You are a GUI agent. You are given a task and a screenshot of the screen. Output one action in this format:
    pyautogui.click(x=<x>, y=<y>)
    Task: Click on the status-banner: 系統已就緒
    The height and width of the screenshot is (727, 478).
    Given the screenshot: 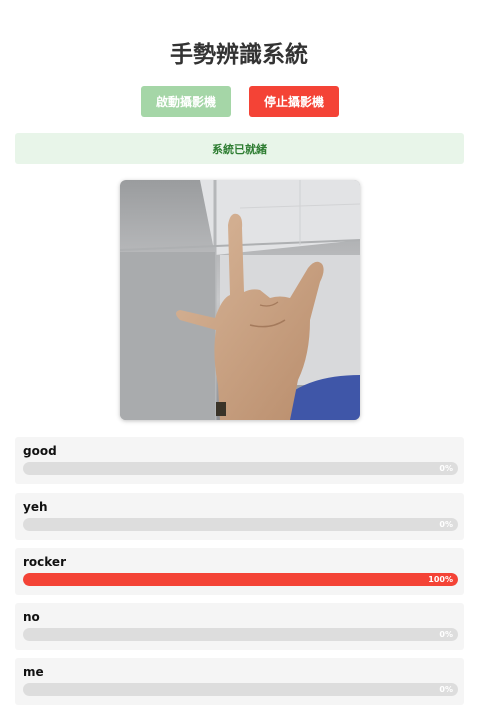 What is the action you would take?
    pyautogui.click(x=239, y=148)
    